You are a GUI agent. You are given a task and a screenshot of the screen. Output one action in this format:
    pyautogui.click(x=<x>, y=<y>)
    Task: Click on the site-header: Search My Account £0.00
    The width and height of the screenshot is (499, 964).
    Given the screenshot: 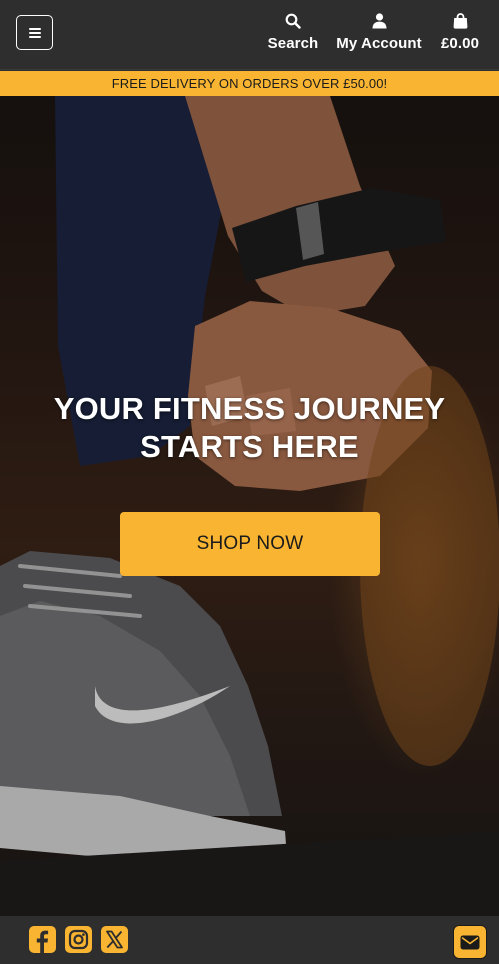 What is the action you would take?
    pyautogui.click(x=249, y=35)
    